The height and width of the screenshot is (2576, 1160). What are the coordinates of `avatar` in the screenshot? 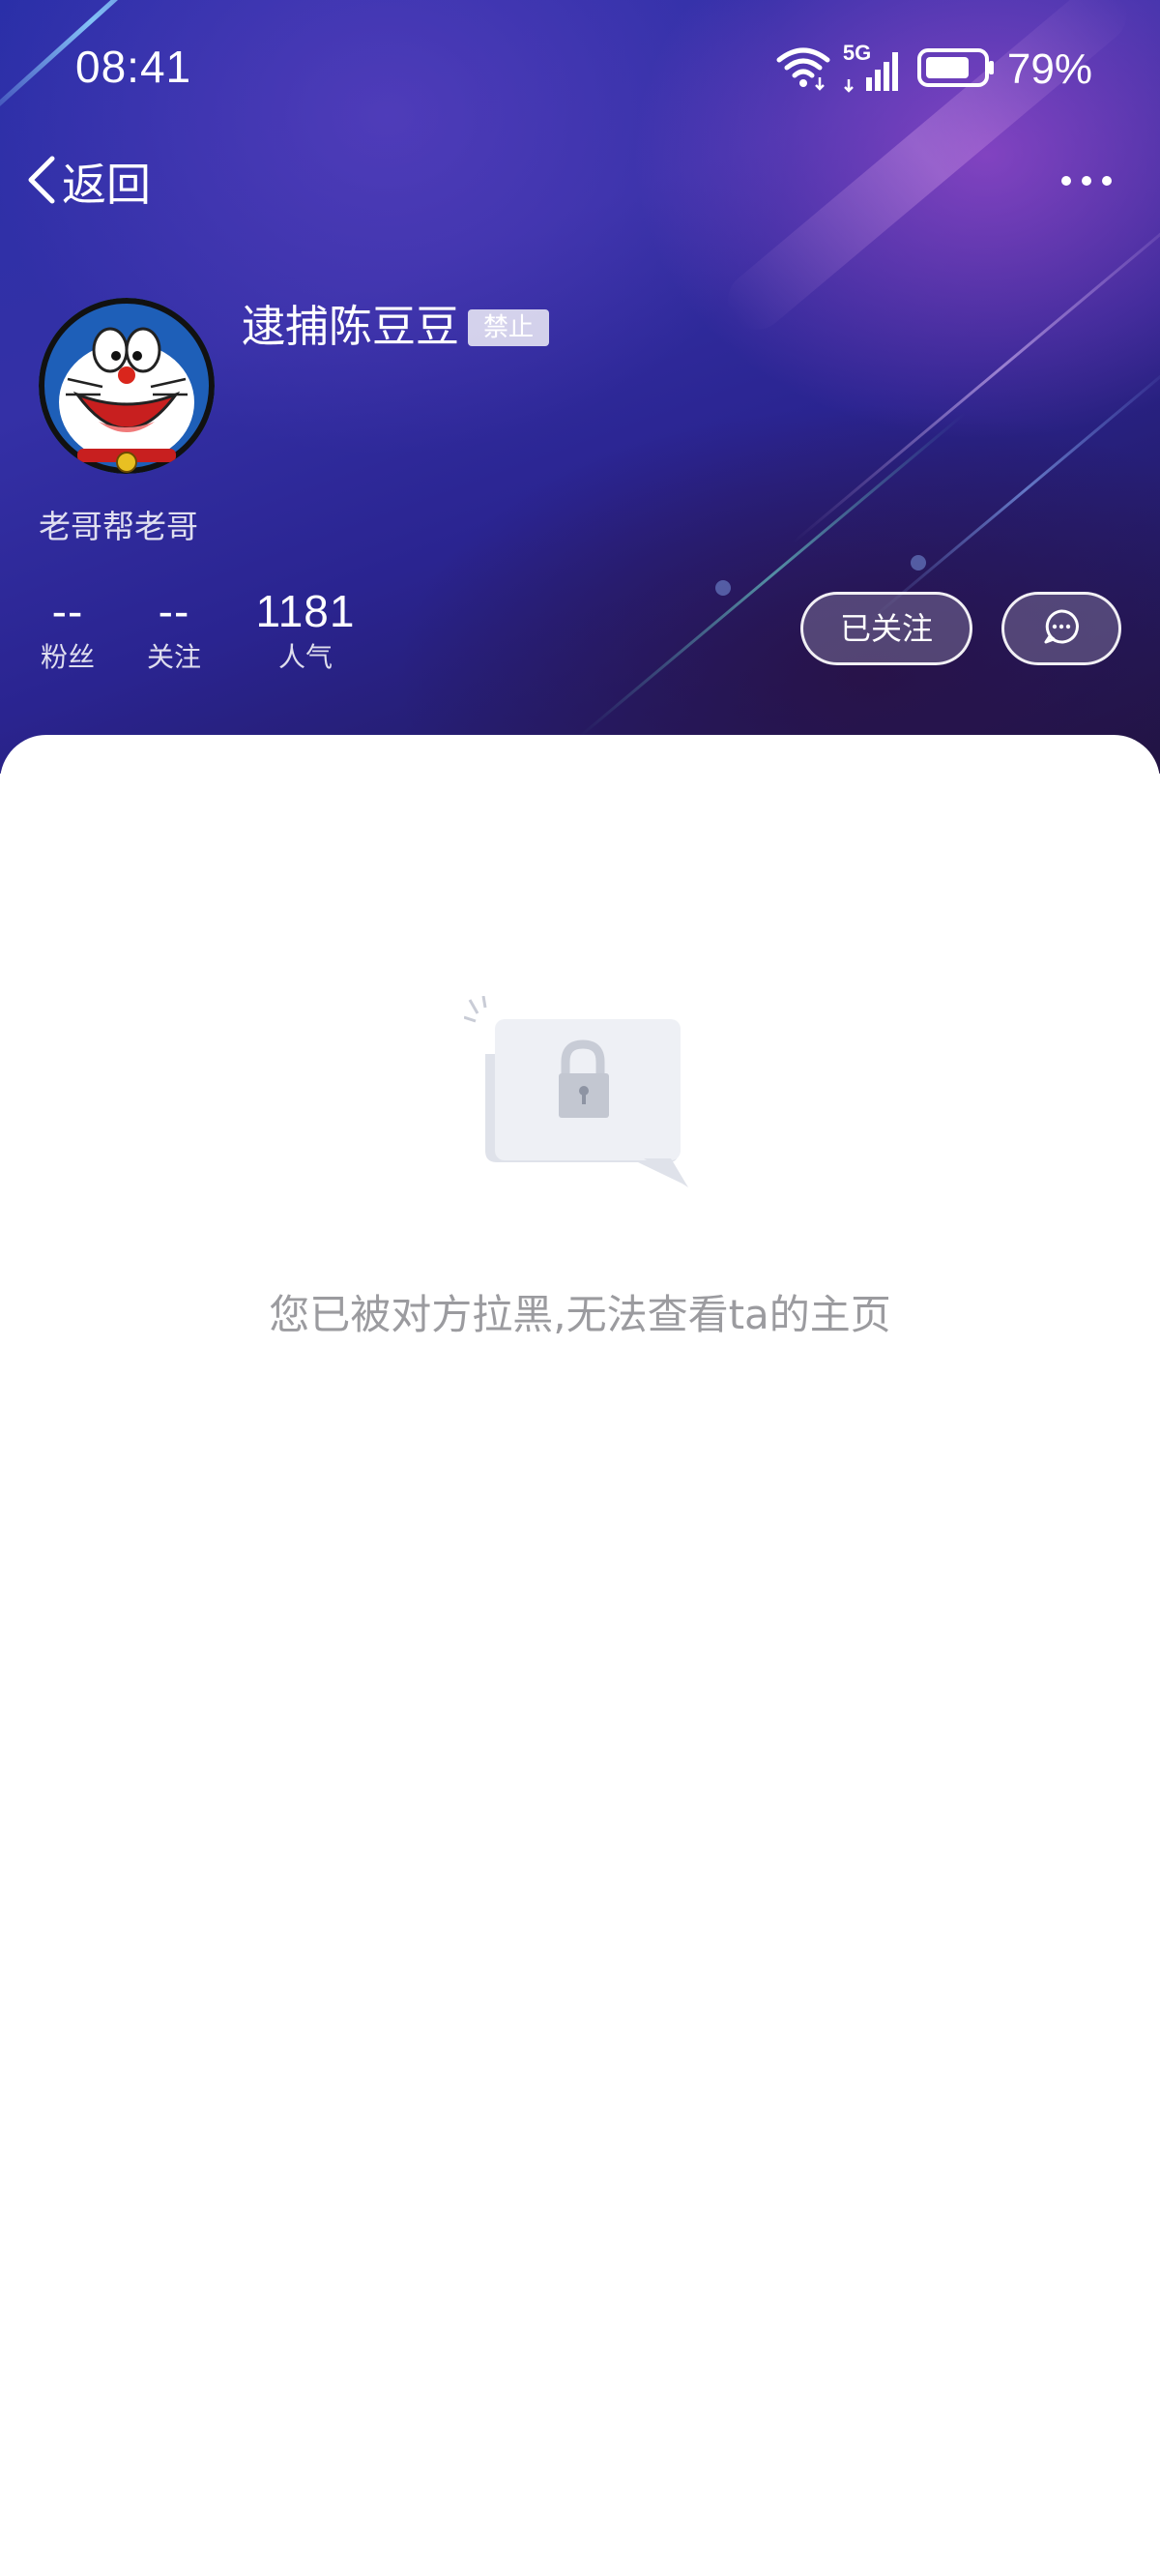 It's located at (127, 386).